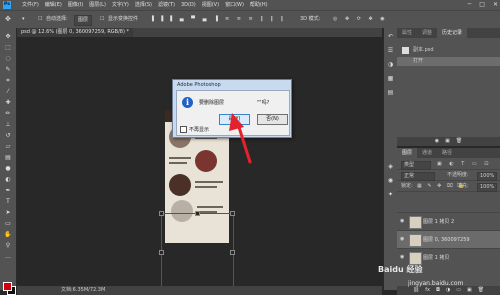 The image size is (500, 295). What do you see at coordinates (418, 61) in the screenshot?
I see `history-item-label: 打开` at bounding box center [418, 61].